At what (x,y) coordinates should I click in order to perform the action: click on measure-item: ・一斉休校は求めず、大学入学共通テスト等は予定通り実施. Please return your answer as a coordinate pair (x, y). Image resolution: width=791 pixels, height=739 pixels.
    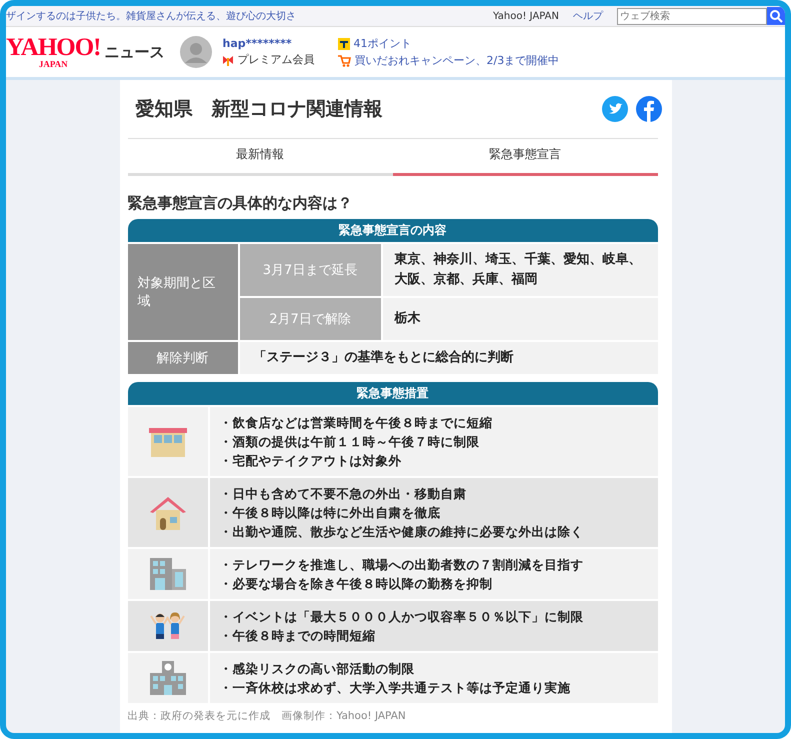
    Looking at the image, I should click on (395, 688).